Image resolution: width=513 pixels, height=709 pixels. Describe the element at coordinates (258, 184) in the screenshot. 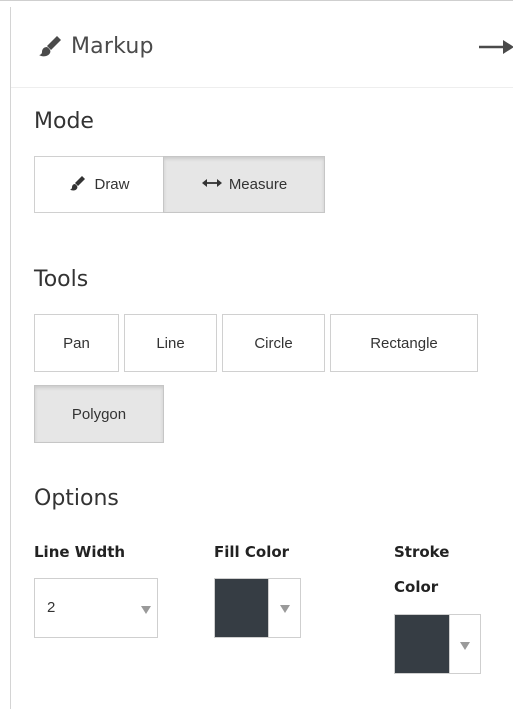

I see `measure-button-label: Measure` at that location.